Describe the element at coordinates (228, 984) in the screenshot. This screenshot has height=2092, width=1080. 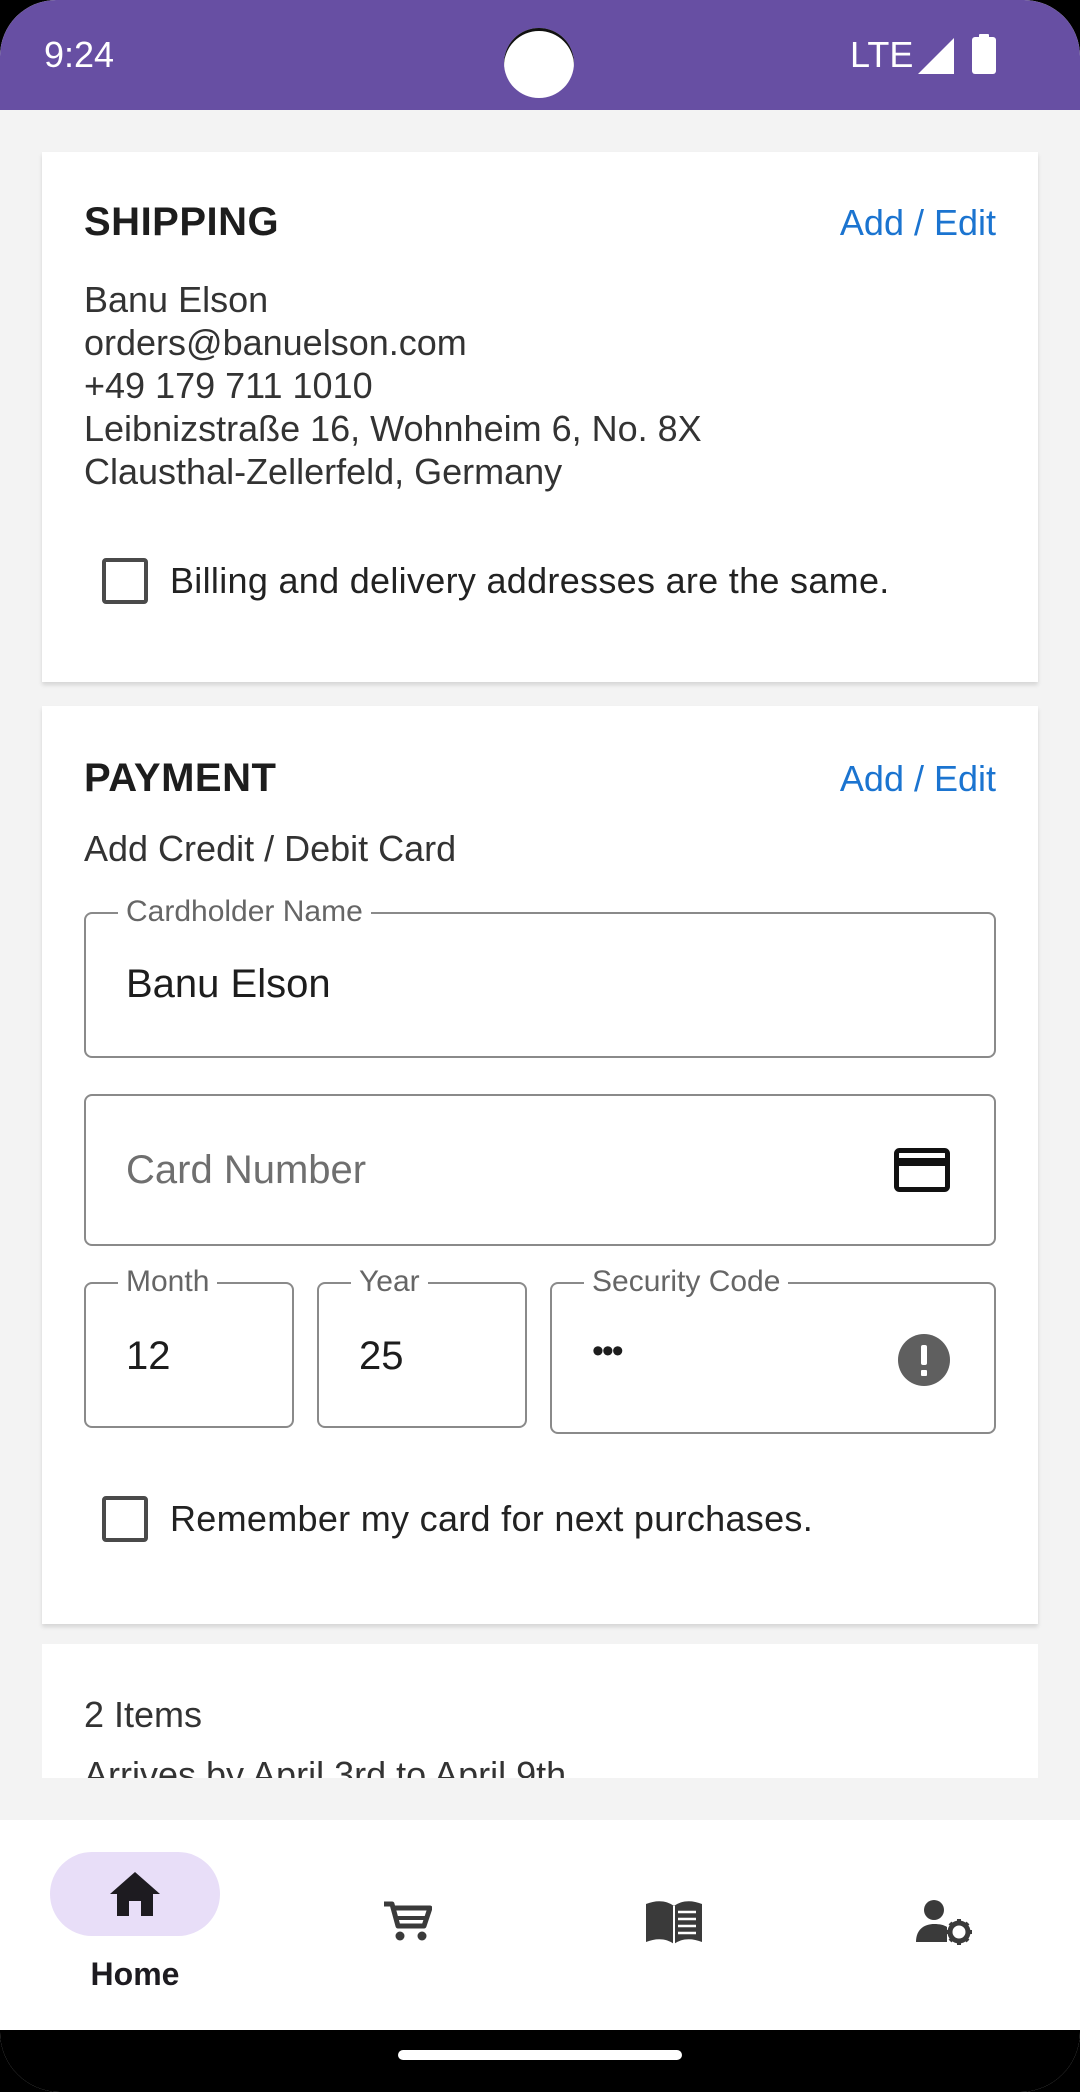
I see `cardholder-name-value: Banu Elson` at that location.